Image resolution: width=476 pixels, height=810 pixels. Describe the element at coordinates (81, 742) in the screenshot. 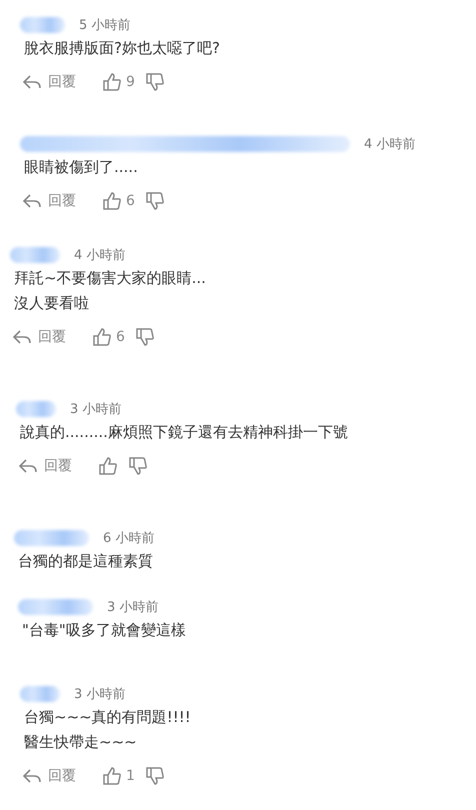

I see `comment-text: 醫生快帶走~~~` at that location.